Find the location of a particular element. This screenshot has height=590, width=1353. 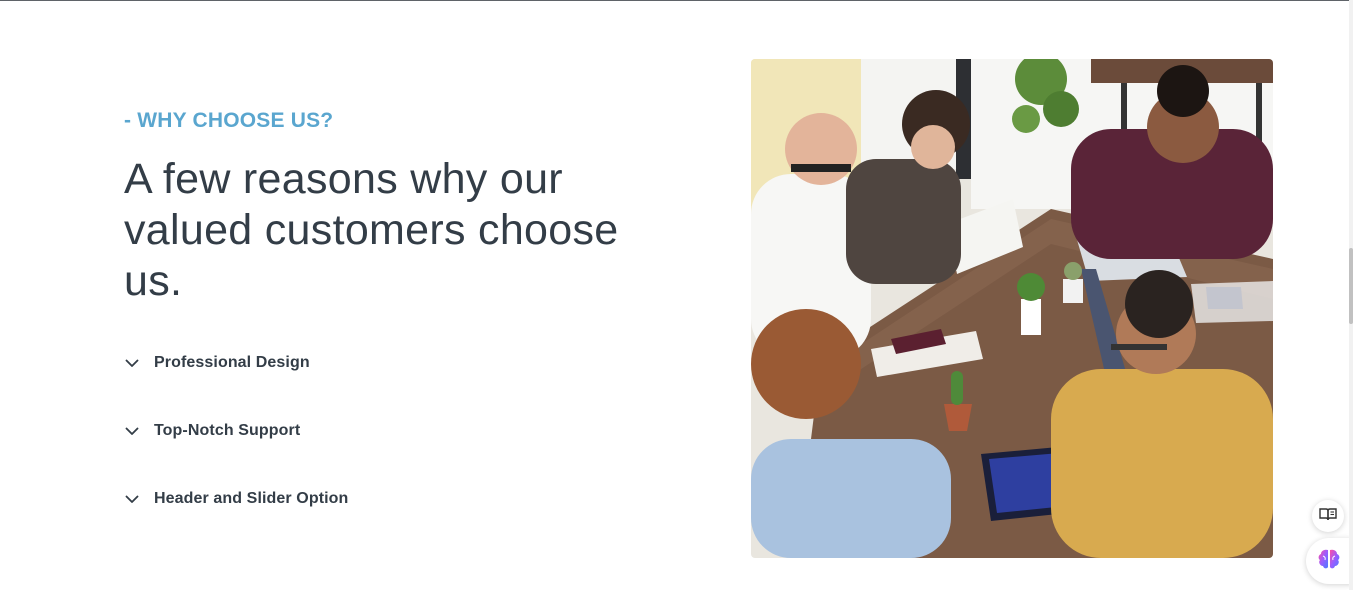

accordion-item-label: Header and Slider Option is located at coordinates (251, 498).